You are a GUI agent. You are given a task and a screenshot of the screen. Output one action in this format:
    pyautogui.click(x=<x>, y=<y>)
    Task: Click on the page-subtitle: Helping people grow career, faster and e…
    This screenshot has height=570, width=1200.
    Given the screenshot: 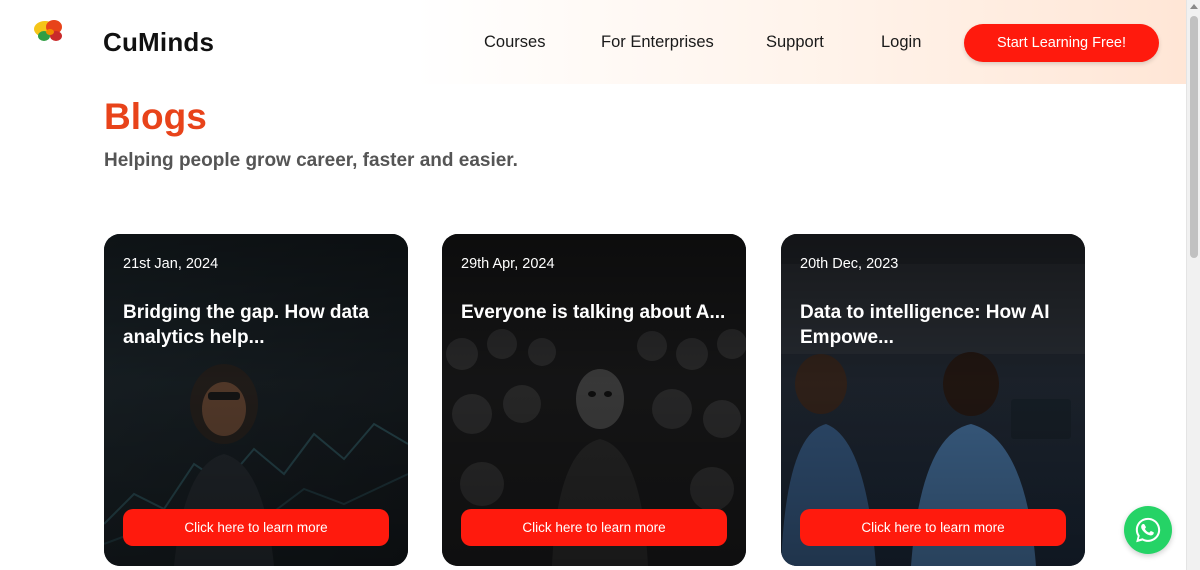 What is the action you would take?
    pyautogui.click(x=311, y=160)
    